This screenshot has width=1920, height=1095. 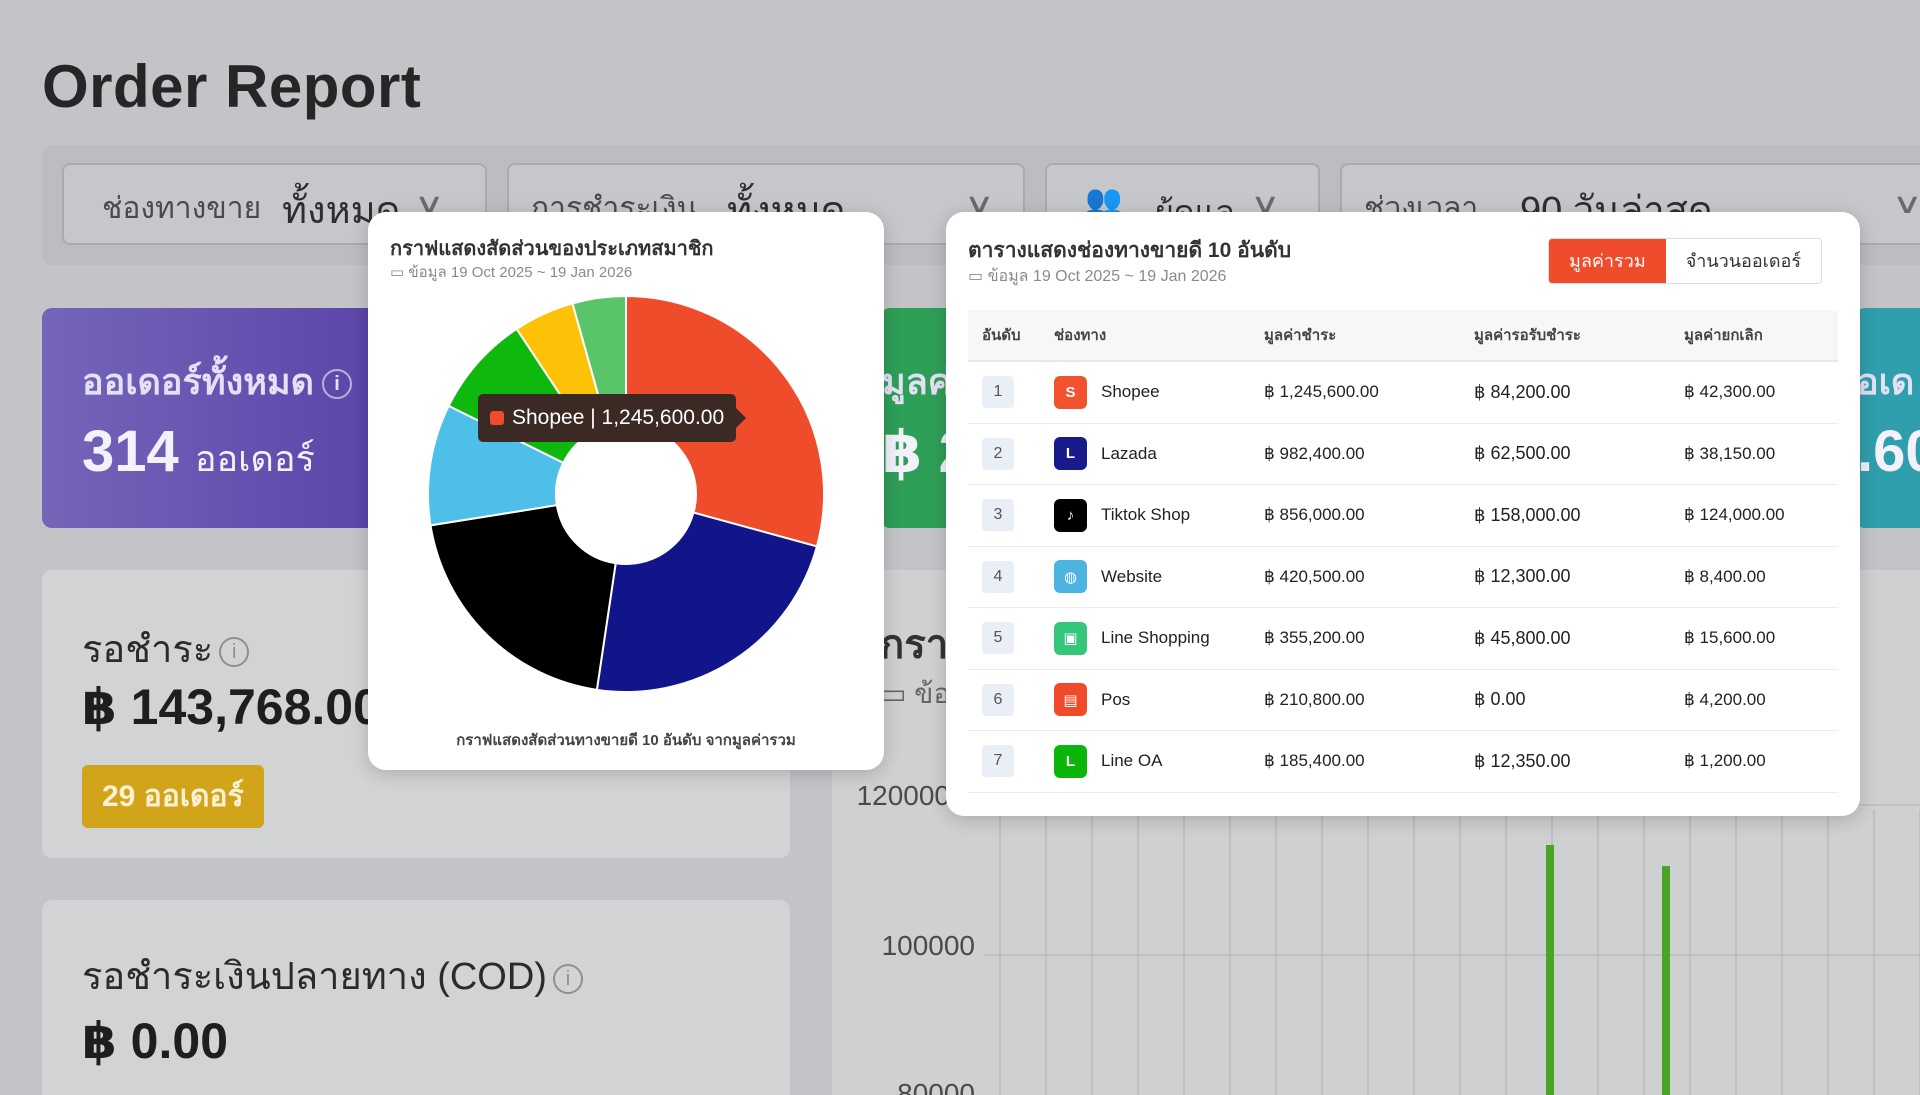 What do you see at coordinates (1314, 515) in the screenshot?
I see `paid-value: ฿ 856,000.00` at bounding box center [1314, 515].